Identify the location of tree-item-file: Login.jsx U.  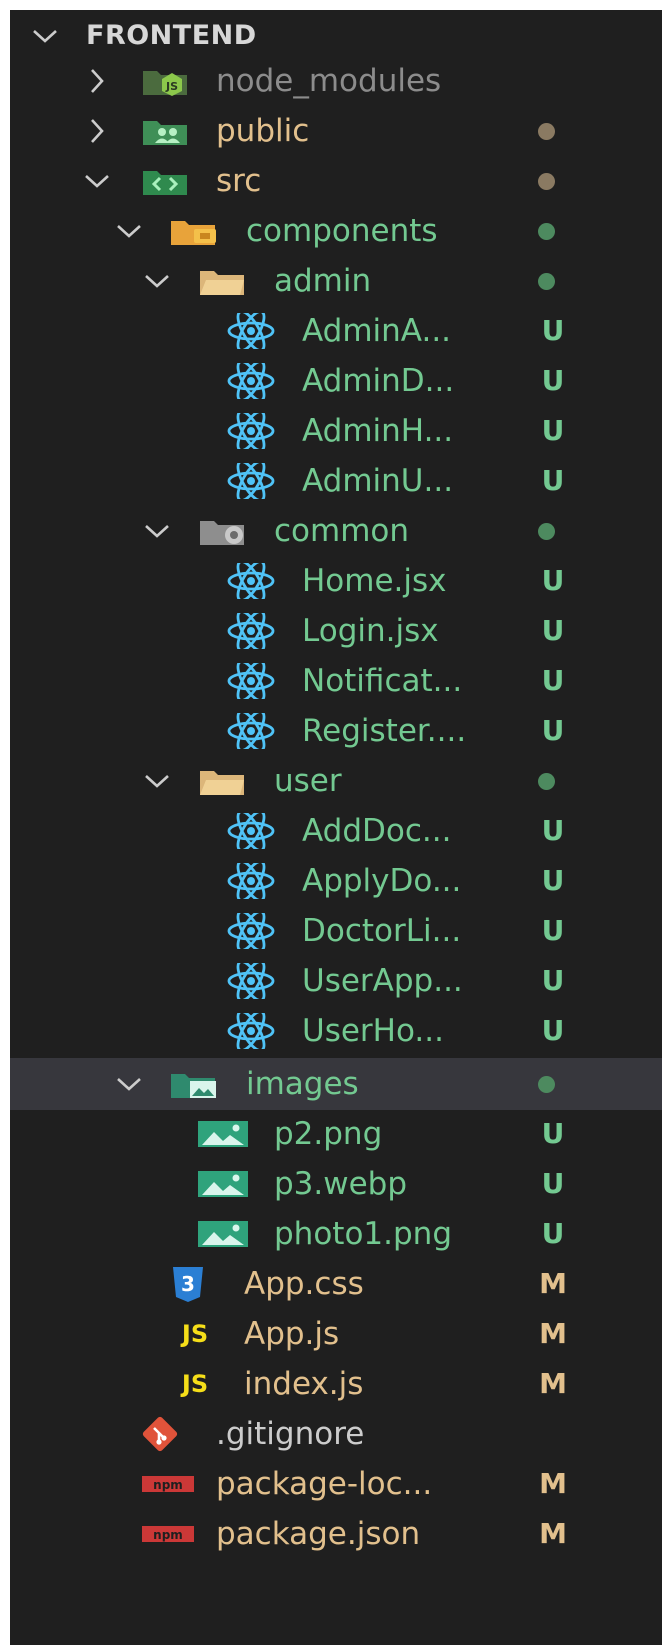
(336, 631).